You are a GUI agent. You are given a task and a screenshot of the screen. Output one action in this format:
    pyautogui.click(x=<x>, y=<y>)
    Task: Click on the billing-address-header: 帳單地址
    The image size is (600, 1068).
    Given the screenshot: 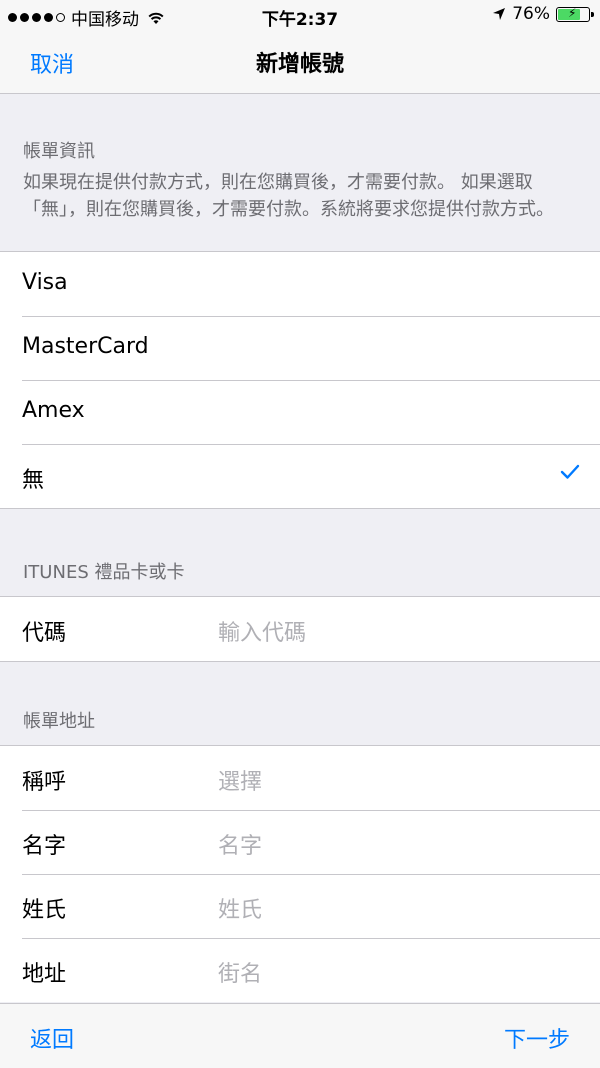 What is the action you would take?
    pyautogui.click(x=59, y=721)
    